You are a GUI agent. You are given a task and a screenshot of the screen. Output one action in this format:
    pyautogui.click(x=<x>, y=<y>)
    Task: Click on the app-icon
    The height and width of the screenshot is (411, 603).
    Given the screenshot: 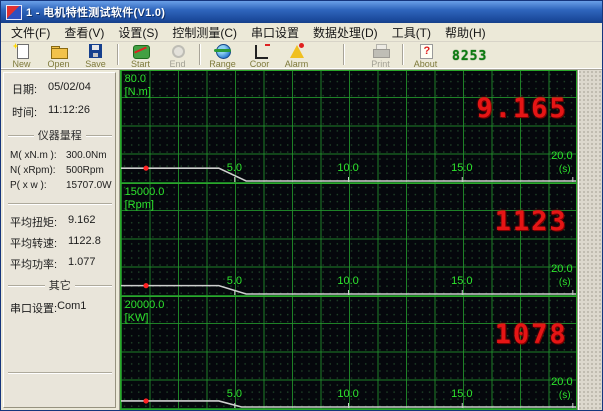 What is the action you would take?
    pyautogui.click(x=14, y=12)
    